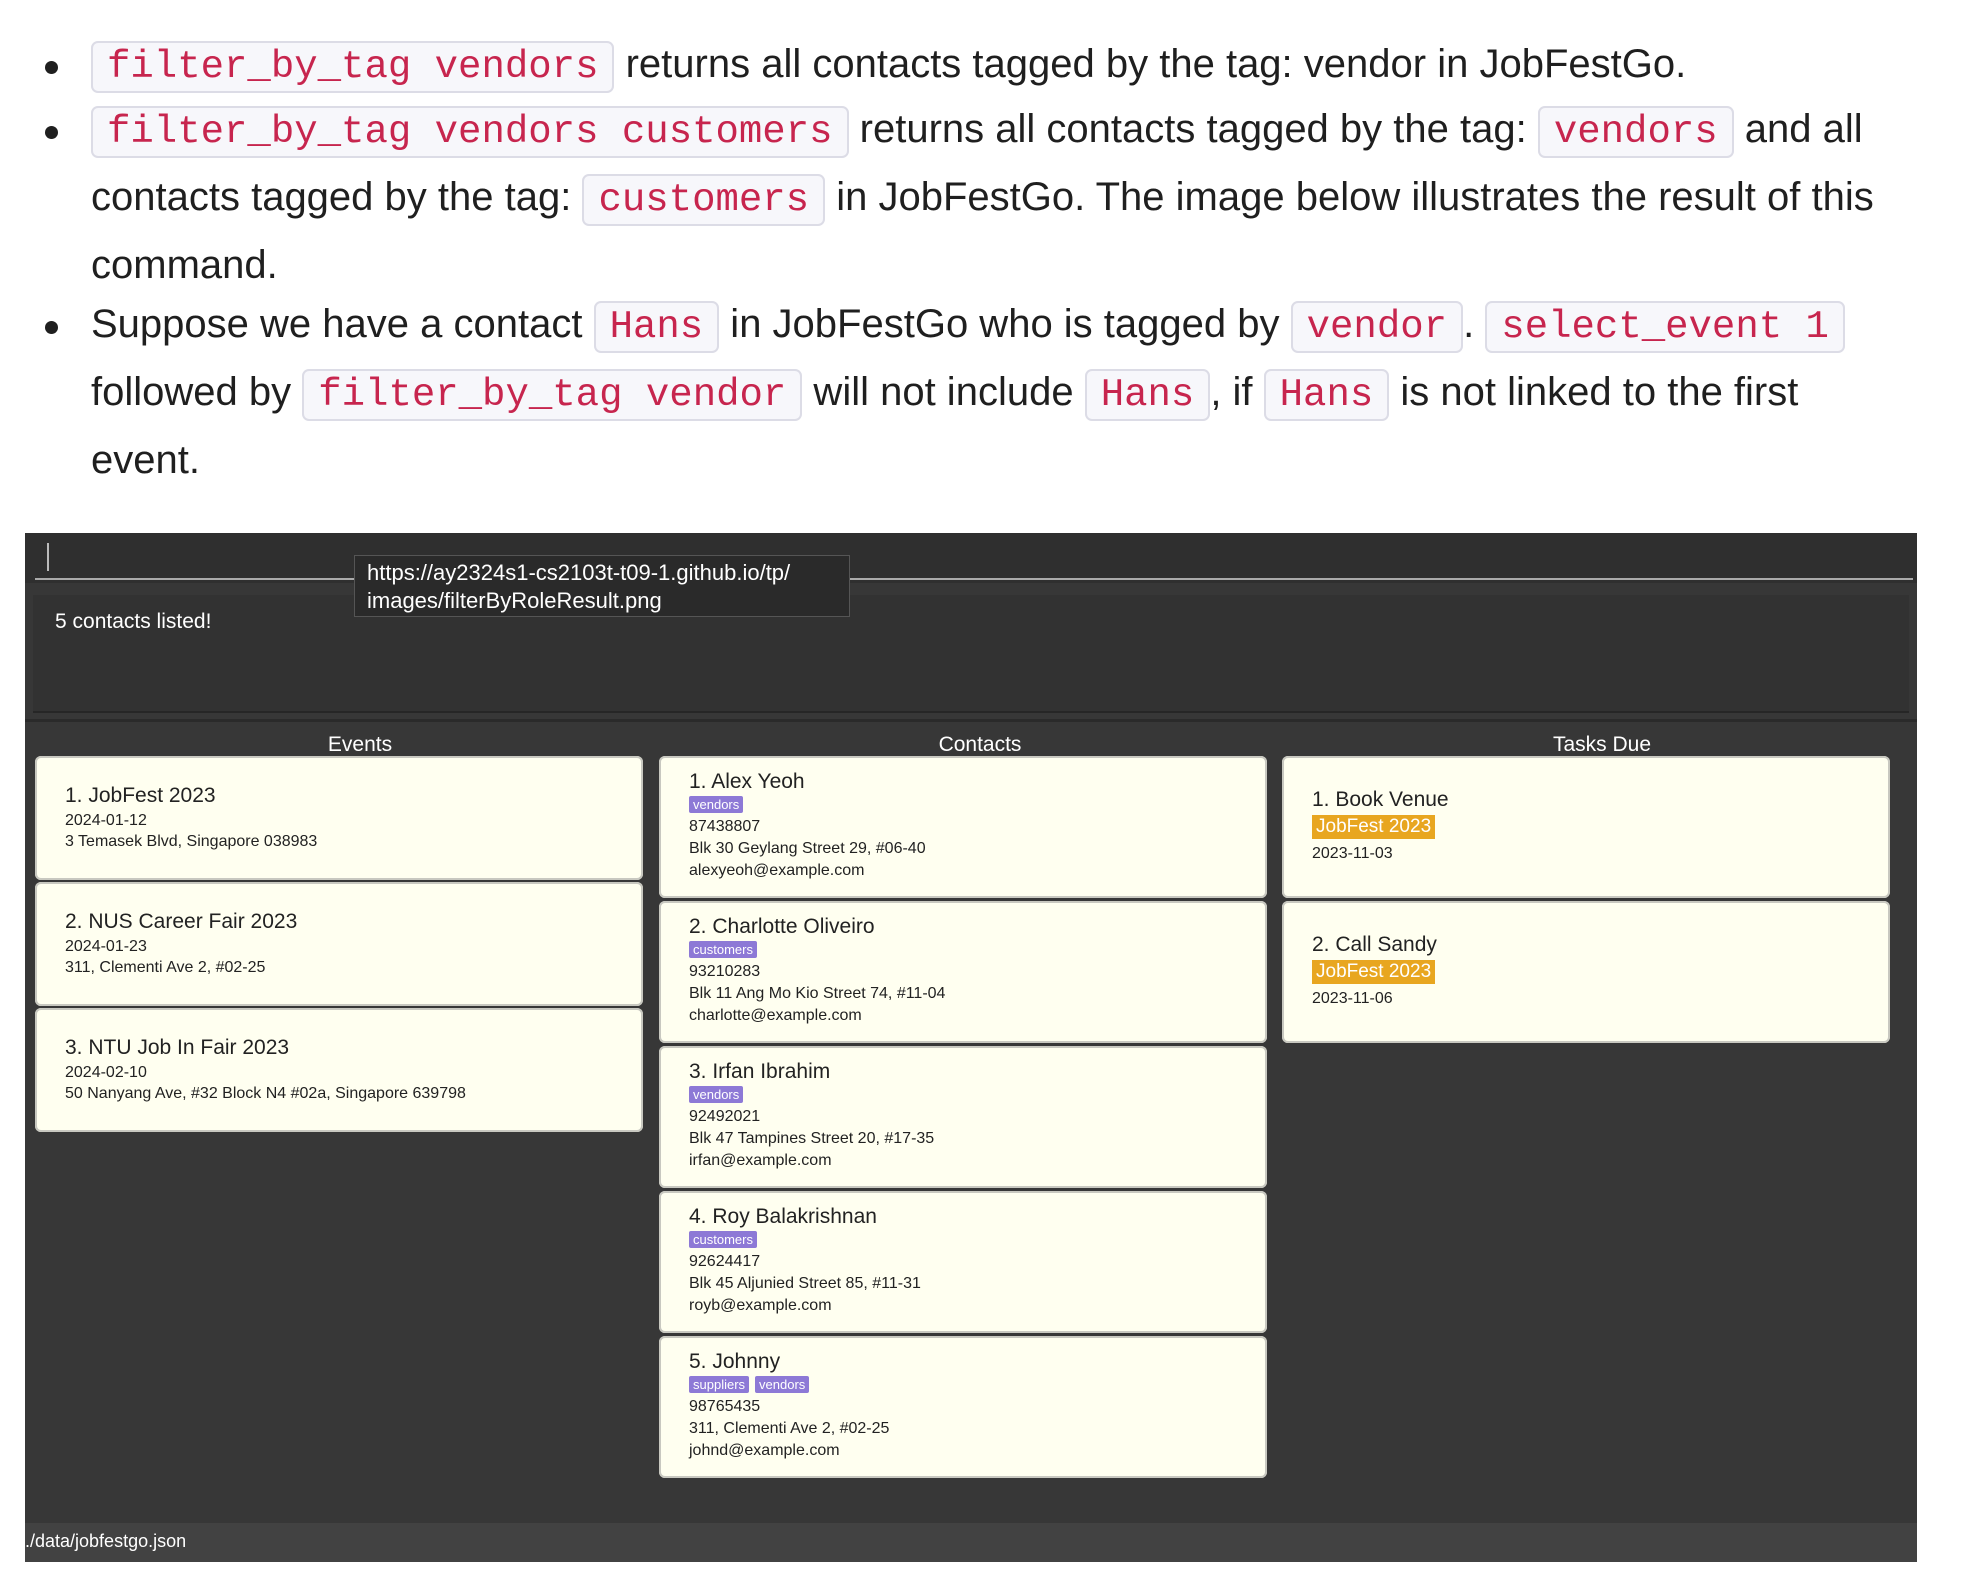 The width and height of the screenshot is (1970, 1584). What do you see at coordinates (1586, 972) in the screenshot?
I see `task-card: 2. Call Sandy JobFest 2023 2023-11-06` at bounding box center [1586, 972].